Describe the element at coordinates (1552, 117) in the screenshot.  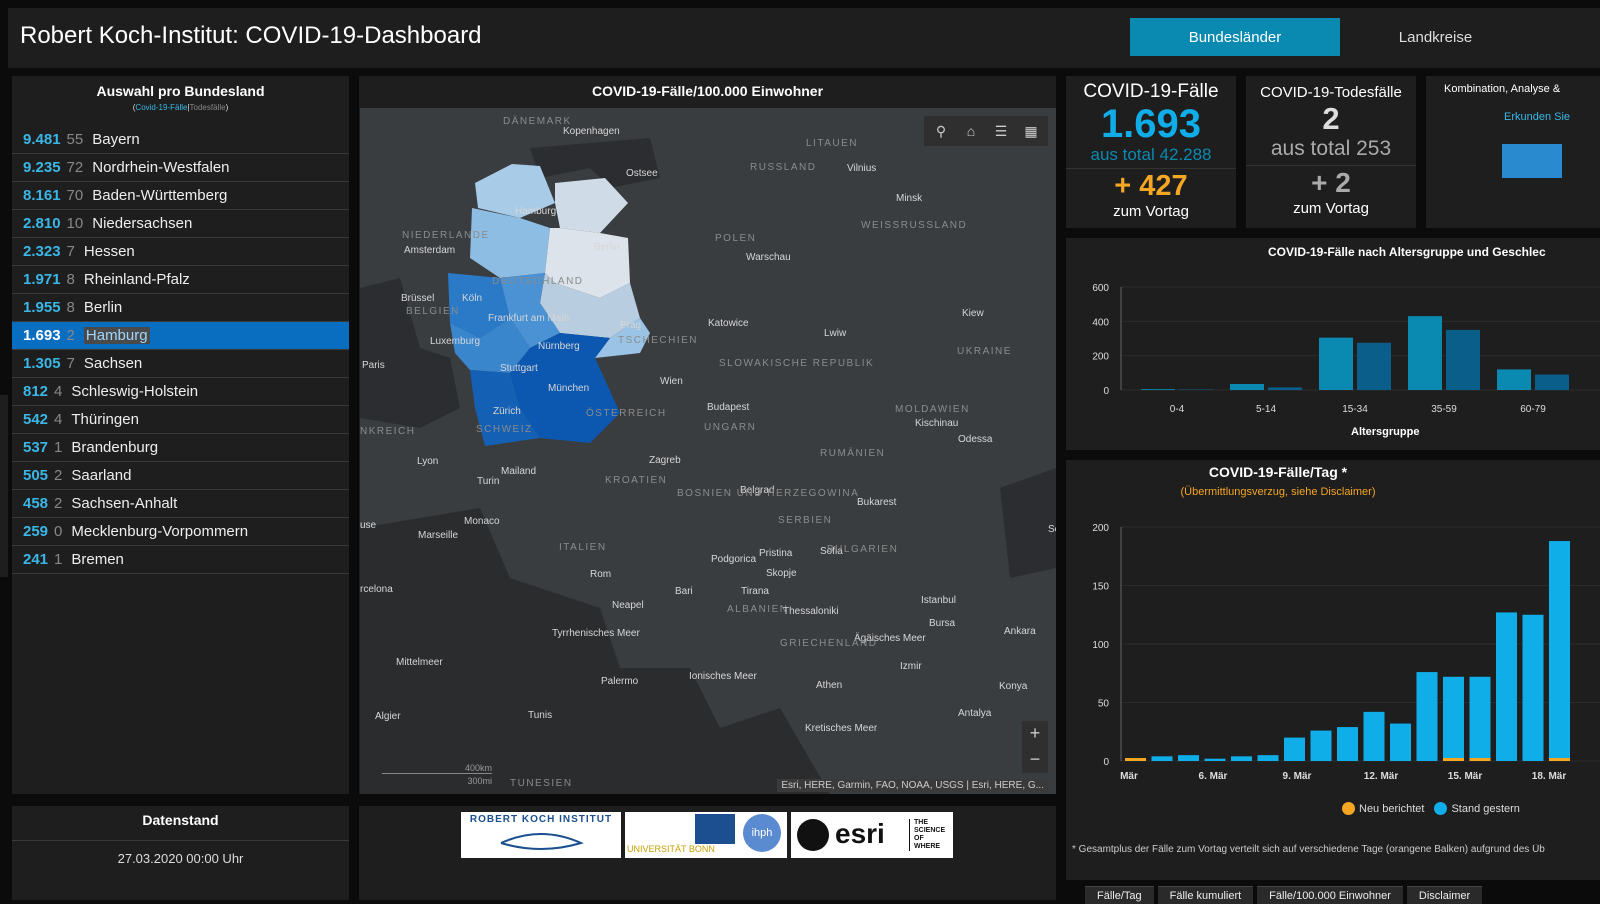
I see `combo-link: Erkunden Sie` at that location.